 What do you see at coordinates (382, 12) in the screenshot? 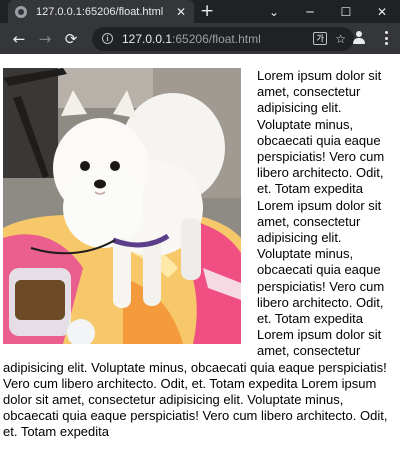
I see `close-window-button: ✕` at bounding box center [382, 12].